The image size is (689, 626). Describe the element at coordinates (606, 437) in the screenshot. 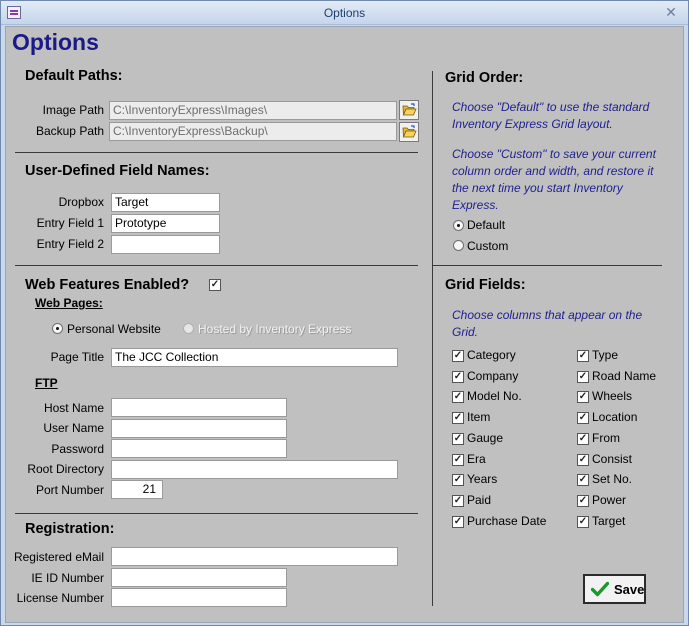

I see `grid-field-label: From` at that location.